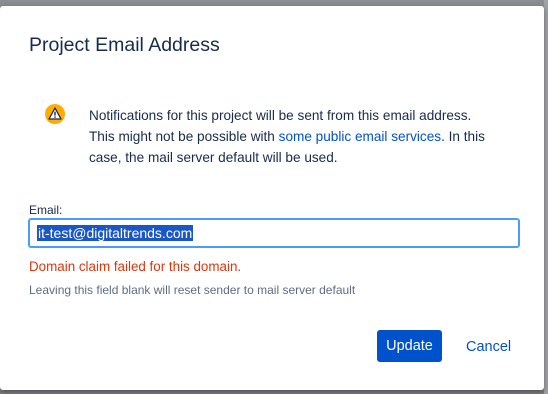 The image size is (548, 394). What do you see at coordinates (409, 346) in the screenshot?
I see `update-button: Update` at bounding box center [409, 346].